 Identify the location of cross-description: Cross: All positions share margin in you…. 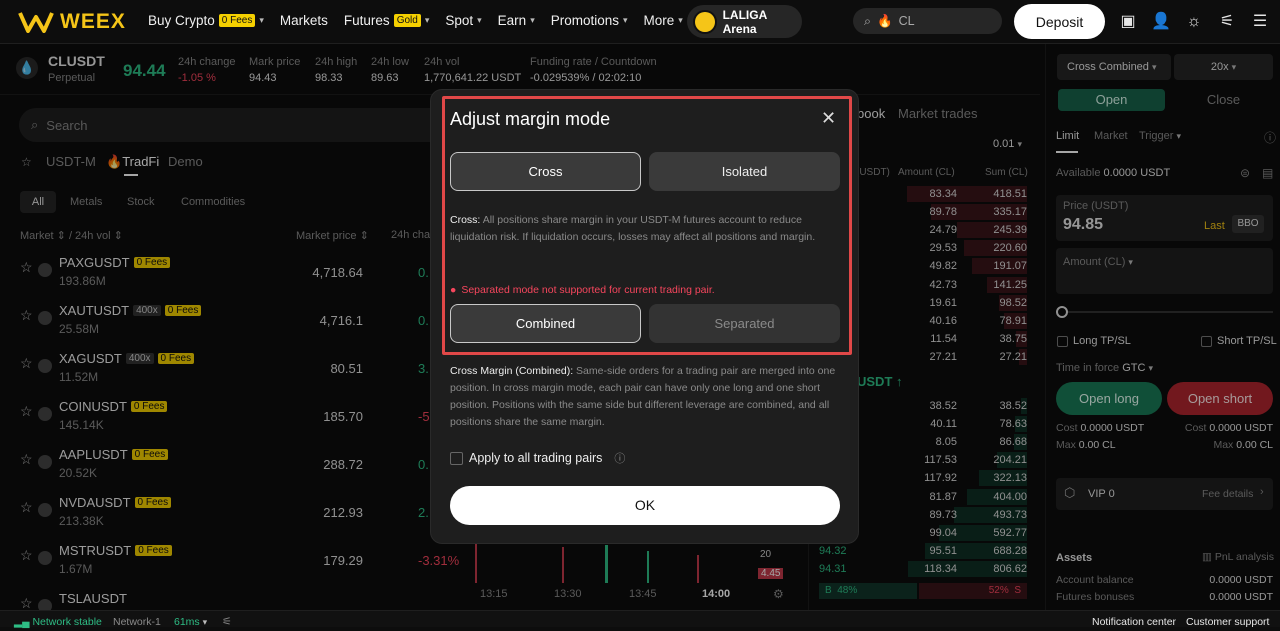
(636, 229).